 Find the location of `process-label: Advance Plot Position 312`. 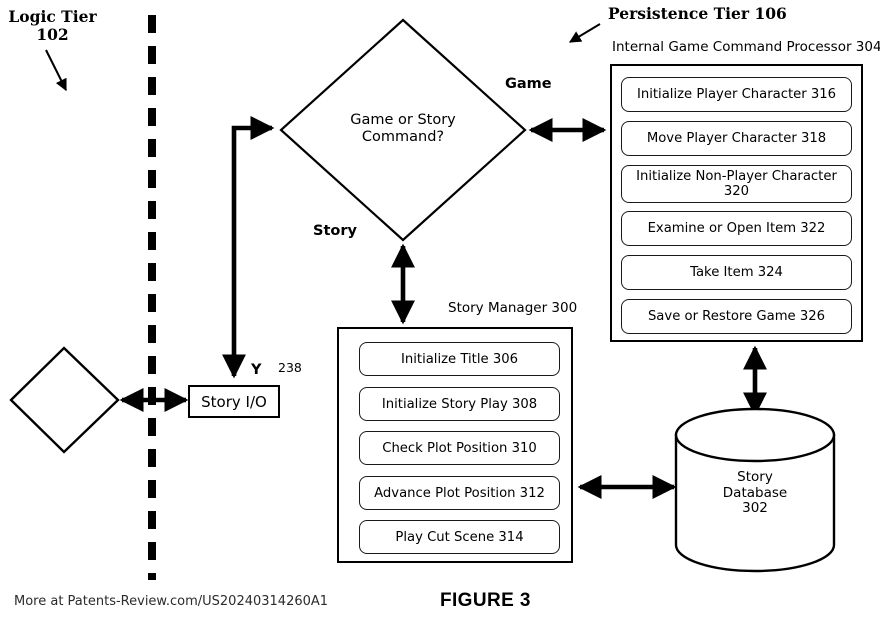

process-label: Advance Plot Position 312 is located at coordinates (459, 493).